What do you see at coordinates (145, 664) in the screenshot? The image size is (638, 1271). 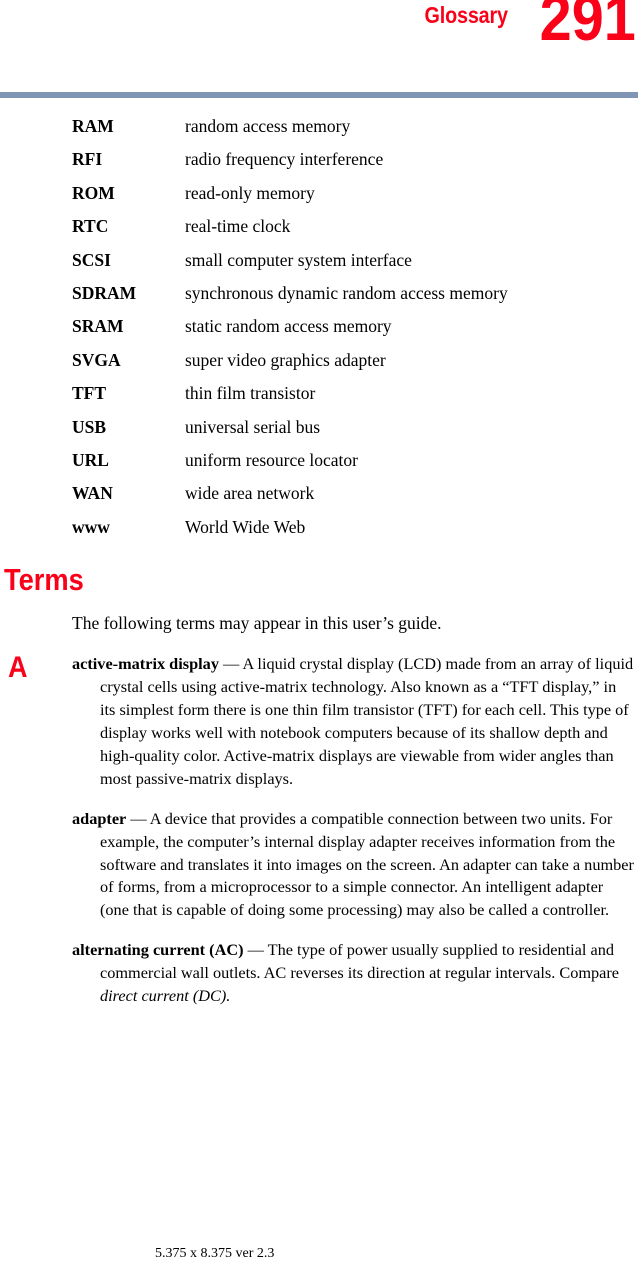 I see `glossary-entry-term: active-matrix display` at bounding box center [145, 664].